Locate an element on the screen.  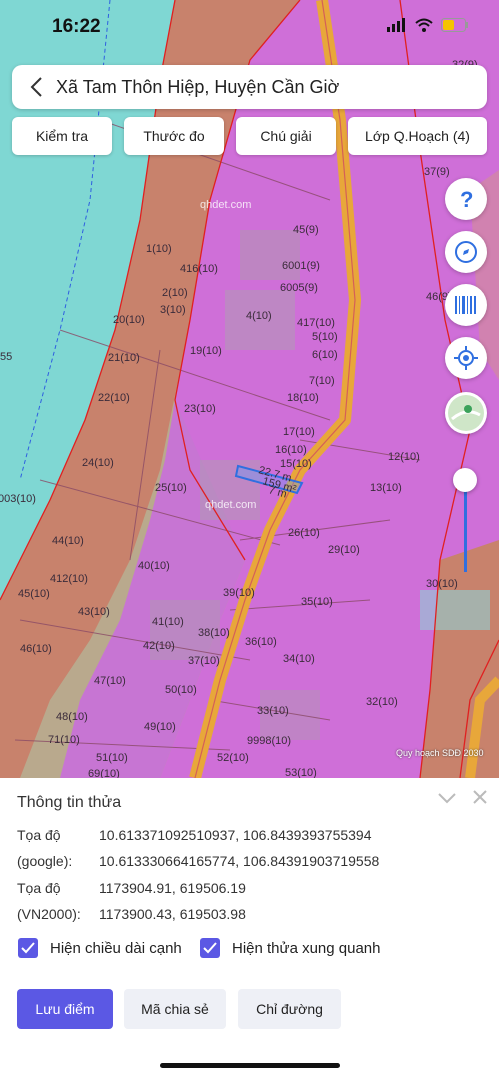
parcel-number-label: 9998(10) is located at coordinates (269, 741).